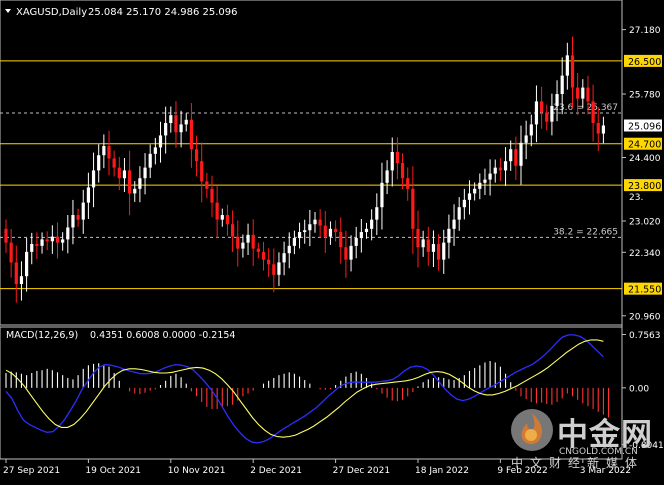 Image resolution: width=664 pixels, height=485 pixels. Describe the element at coordinates (585, 108) in the screenshot. I see `fib-label: 23.6 = 25.367` at that location.